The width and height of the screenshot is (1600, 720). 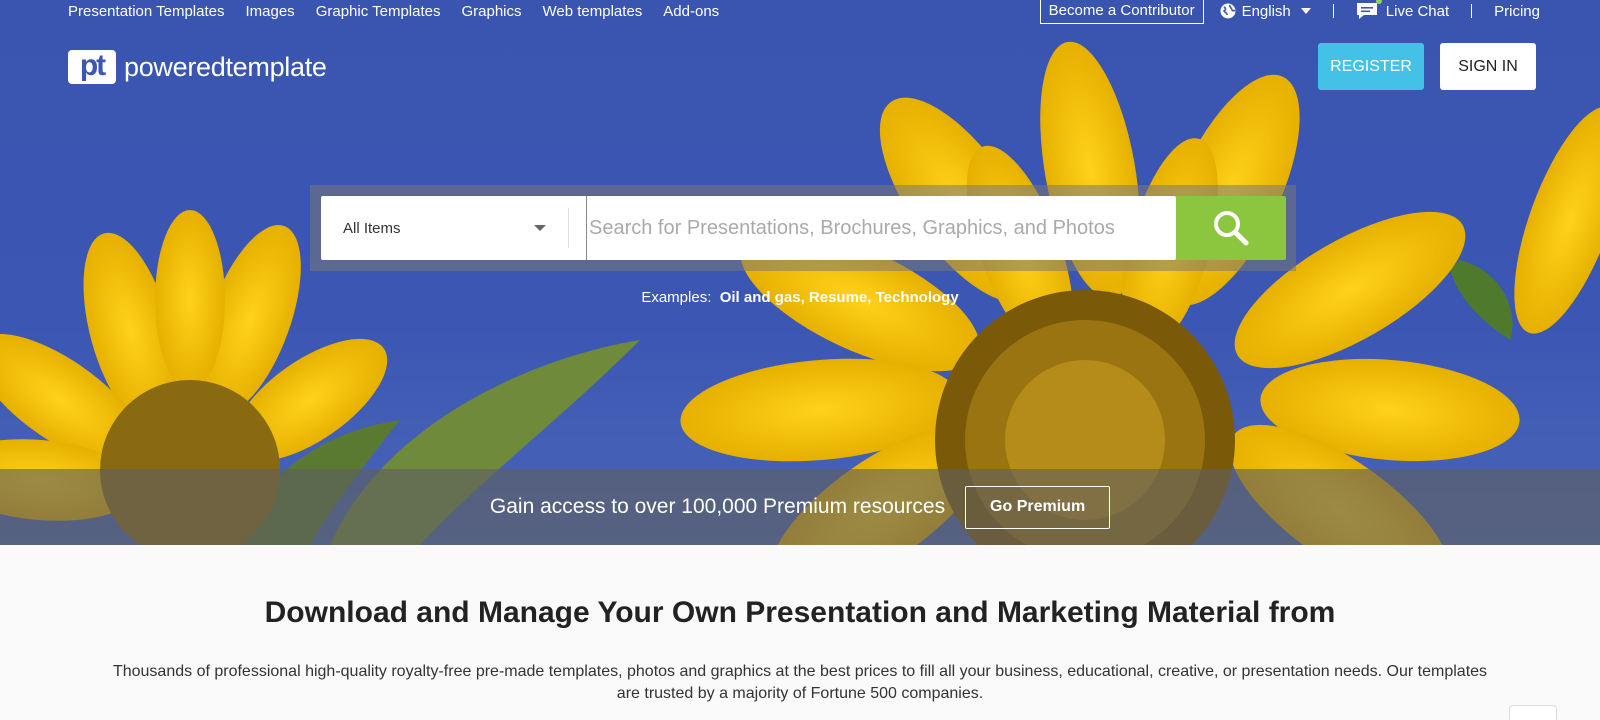 What do you see at coordinates (491, 11) in the screenshot?
I see `nav-graphics: Graphics` at bounding box center [491, 11].